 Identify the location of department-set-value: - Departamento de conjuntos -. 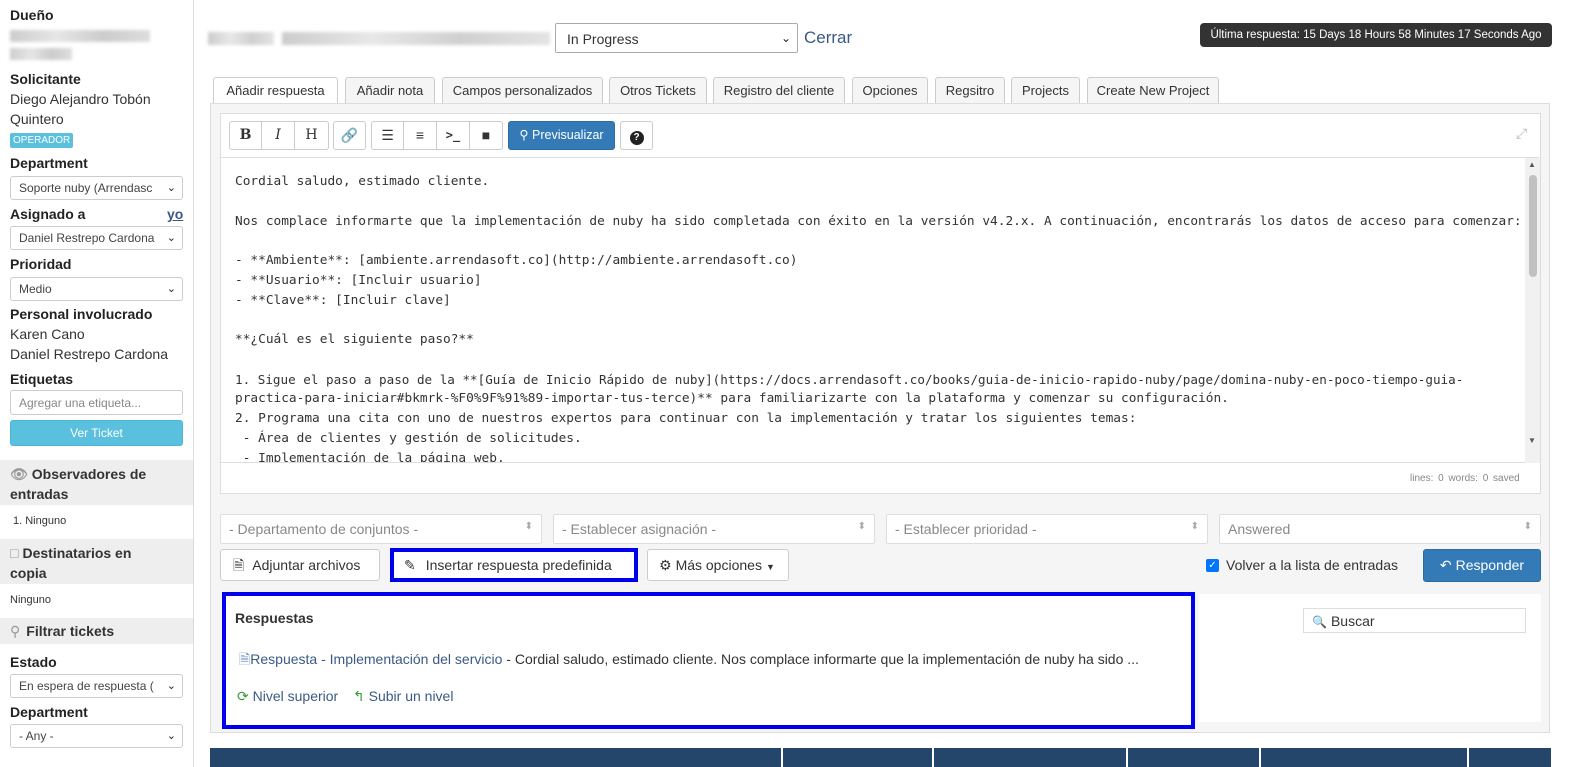
(324, 529).